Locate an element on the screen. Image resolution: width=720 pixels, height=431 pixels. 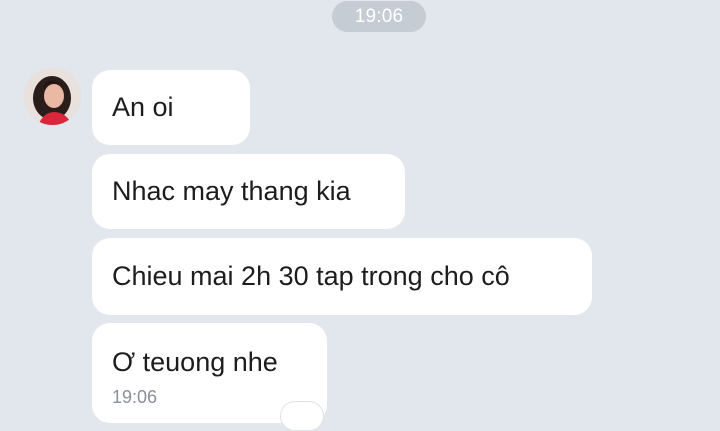
message-bubble: Chieu mai 2h 30 tap trong cho cô is located at coordinates (342, 276).